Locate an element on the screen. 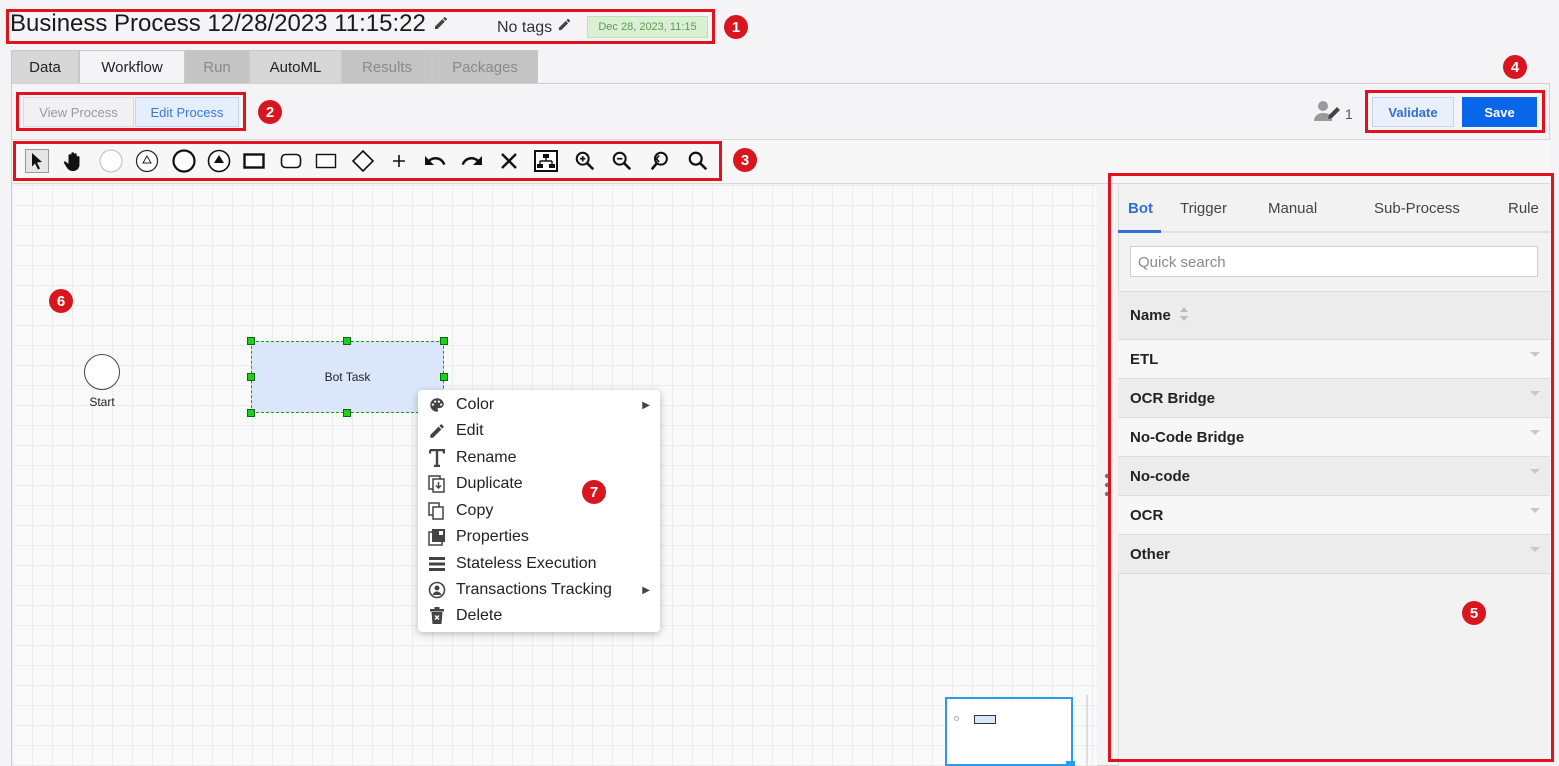 The image size is (1559, 766). duplicate-icon is located at coordinates (437, 484).